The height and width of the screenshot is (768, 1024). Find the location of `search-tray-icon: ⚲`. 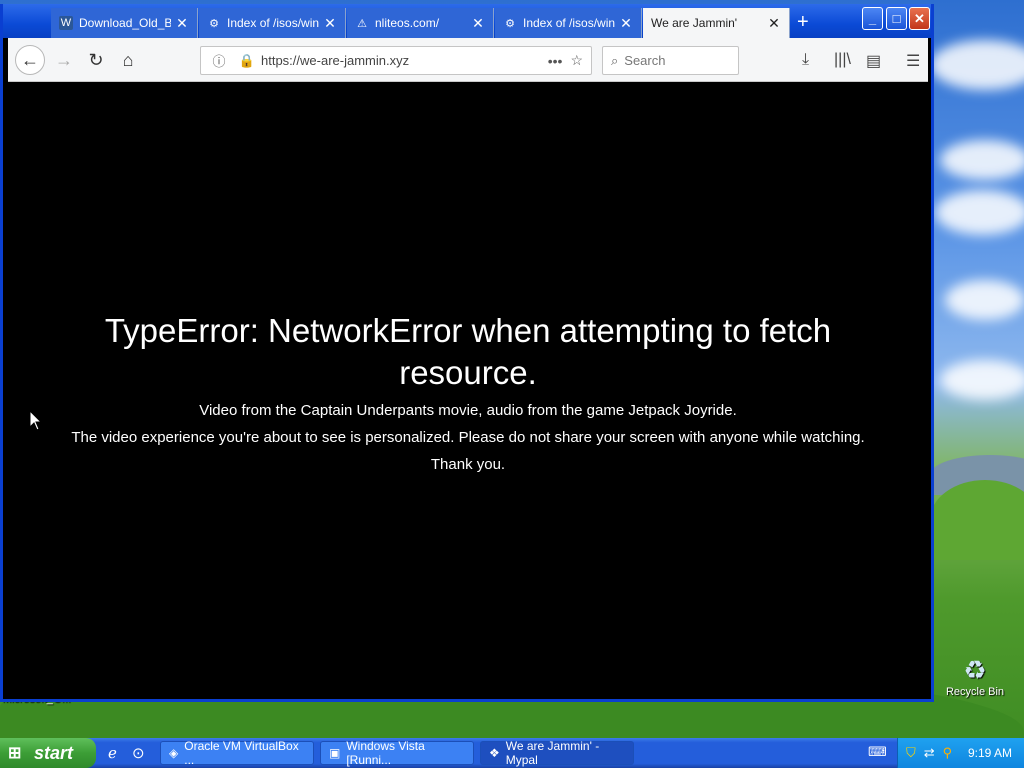

search-tray-icon: ⚲ is located at coordinates (948, 753).